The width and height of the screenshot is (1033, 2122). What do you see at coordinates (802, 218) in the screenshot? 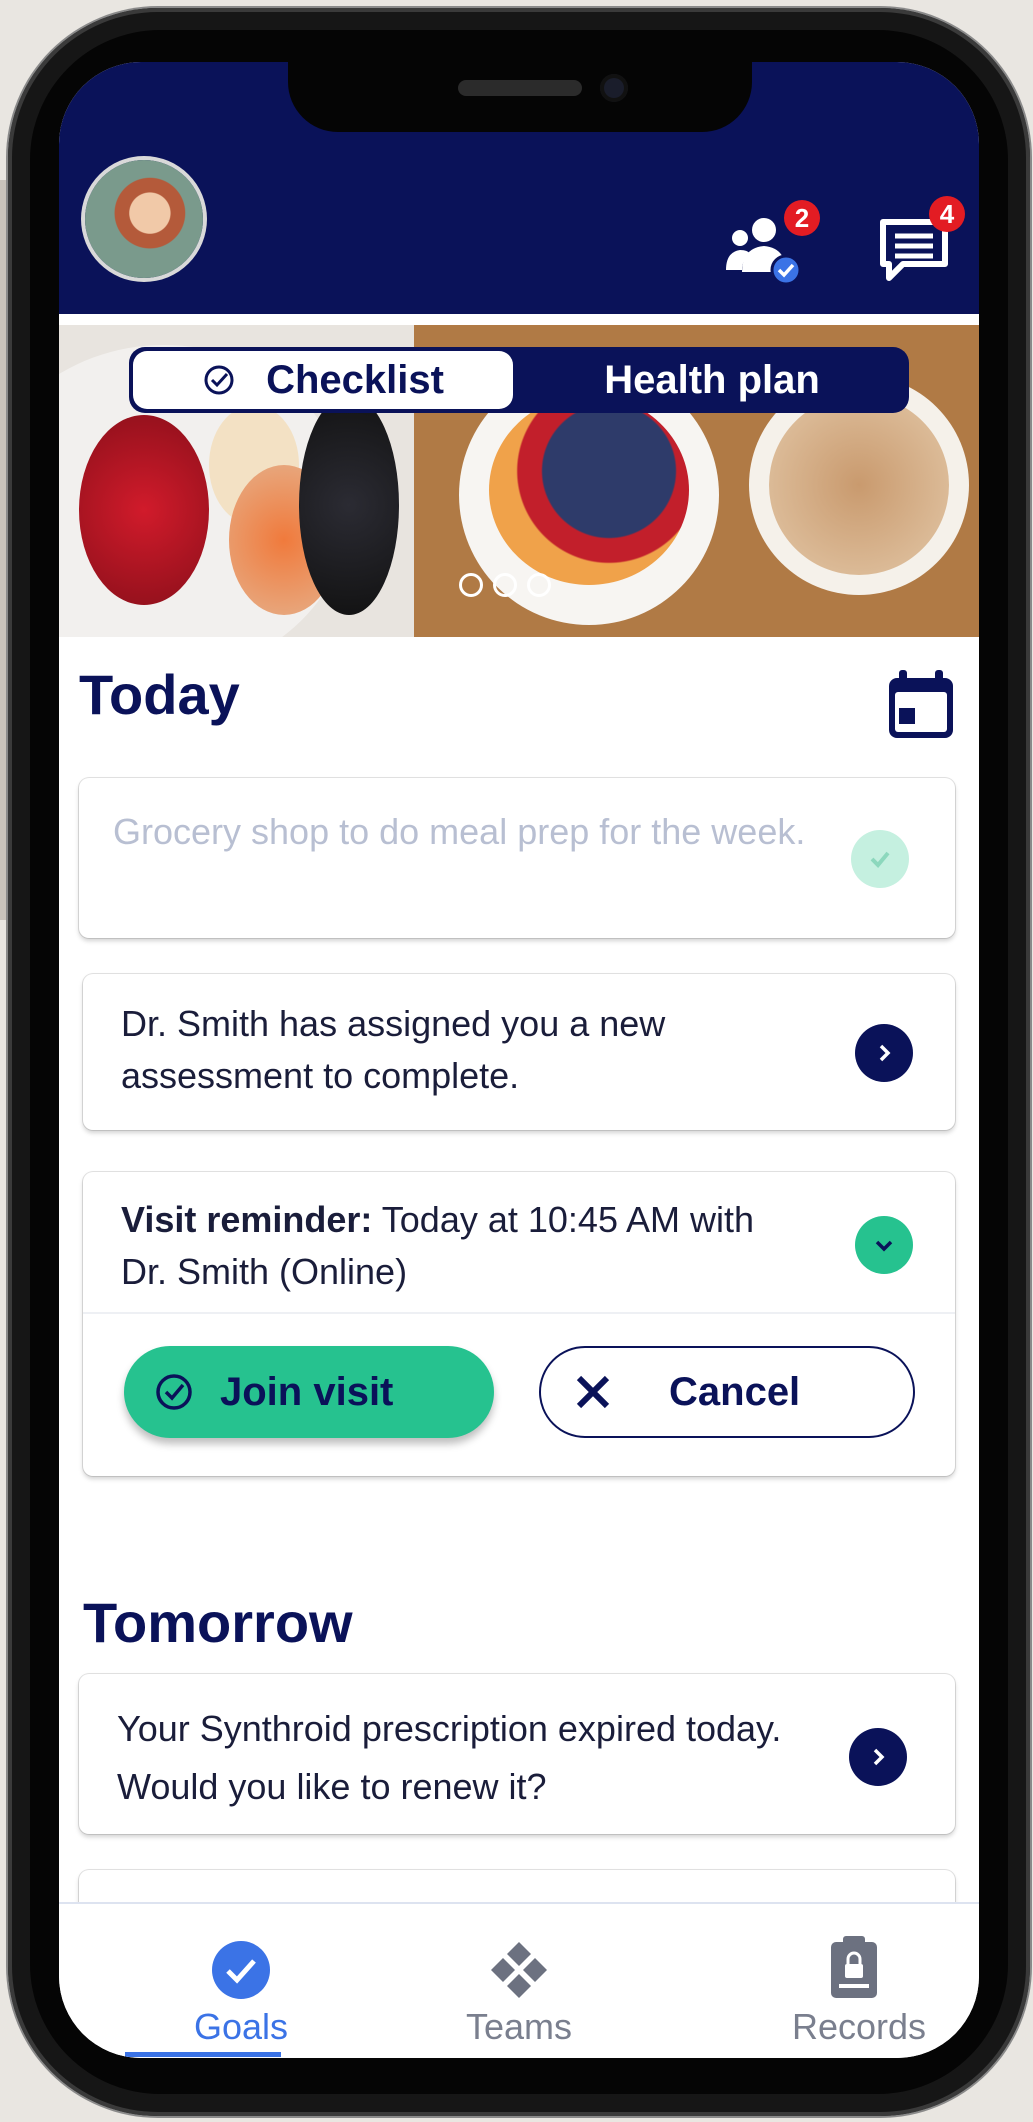
I see `team-badge: 2` at bounding box center [802, 218].